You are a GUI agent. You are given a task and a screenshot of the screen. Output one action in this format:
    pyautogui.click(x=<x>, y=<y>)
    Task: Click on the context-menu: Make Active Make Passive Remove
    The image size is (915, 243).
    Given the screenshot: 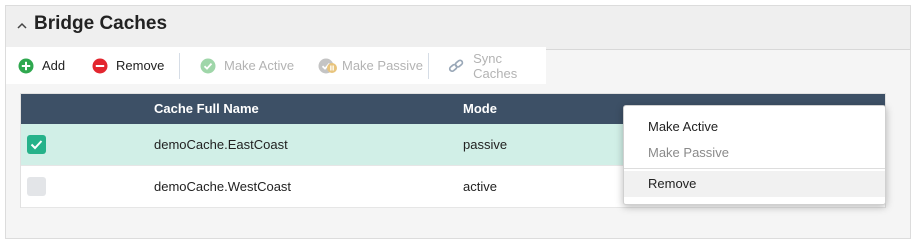 What is the action you would take?
    pyautogui.click(x=754, y=155)
    